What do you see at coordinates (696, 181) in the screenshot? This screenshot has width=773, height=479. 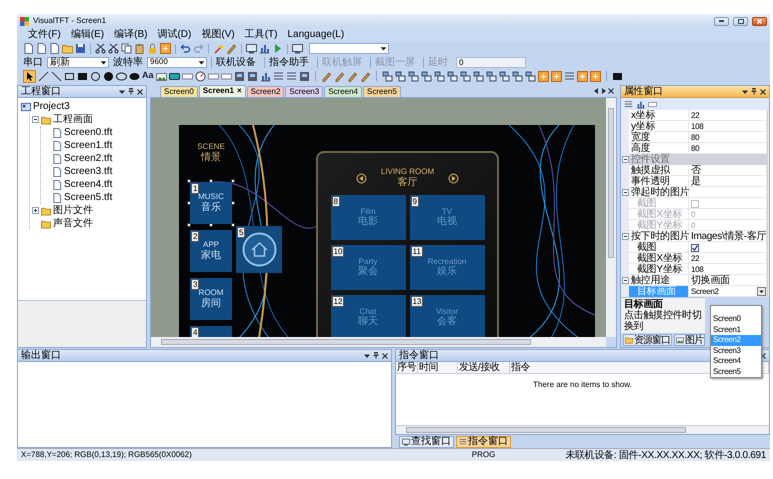 I see `property-value: 是` at bounding box center [696, 181].